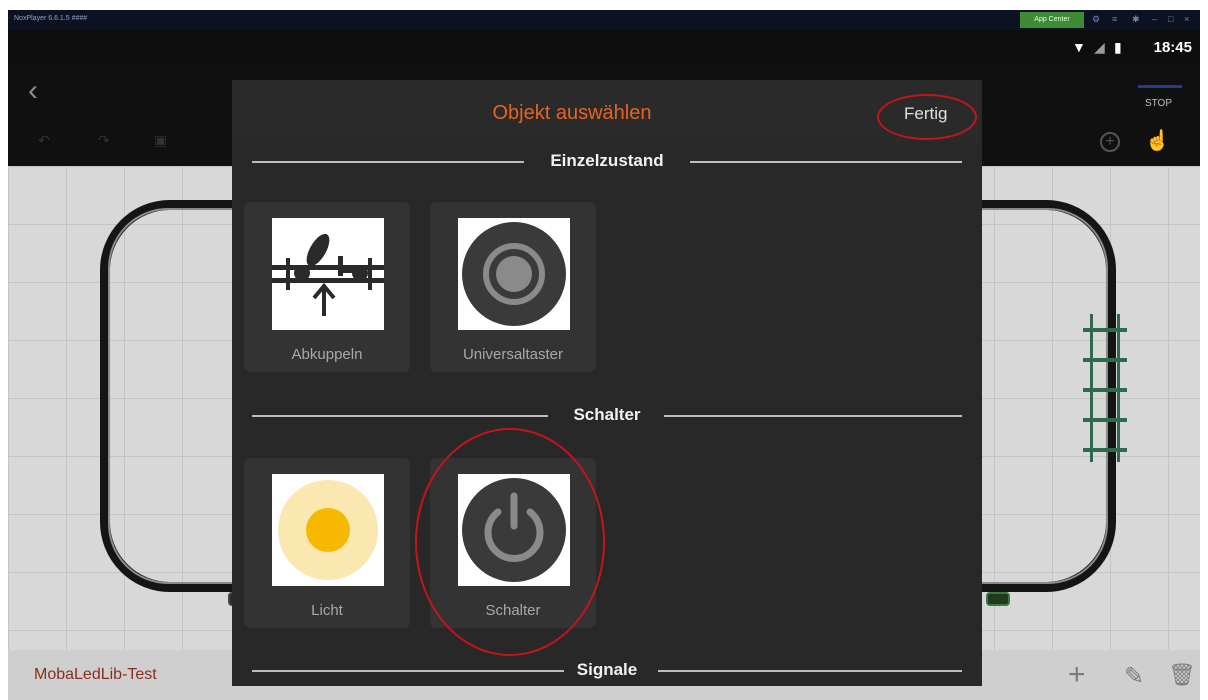 The image size is (1208, 700). Describe the element at coordinates (1170, 19) in the screenshot. I see `maximize-icon: □` at that location.